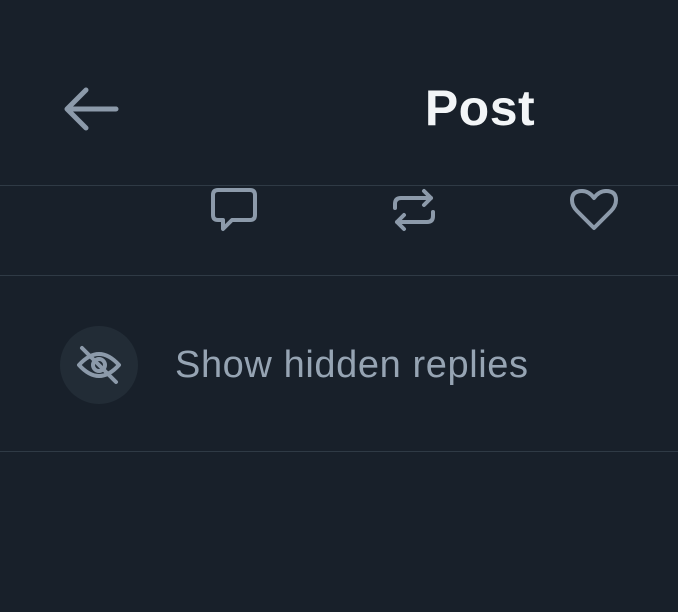 The height and width of the screenshot is (612, 678). I want to click on comment-icon, so click(234, 210).